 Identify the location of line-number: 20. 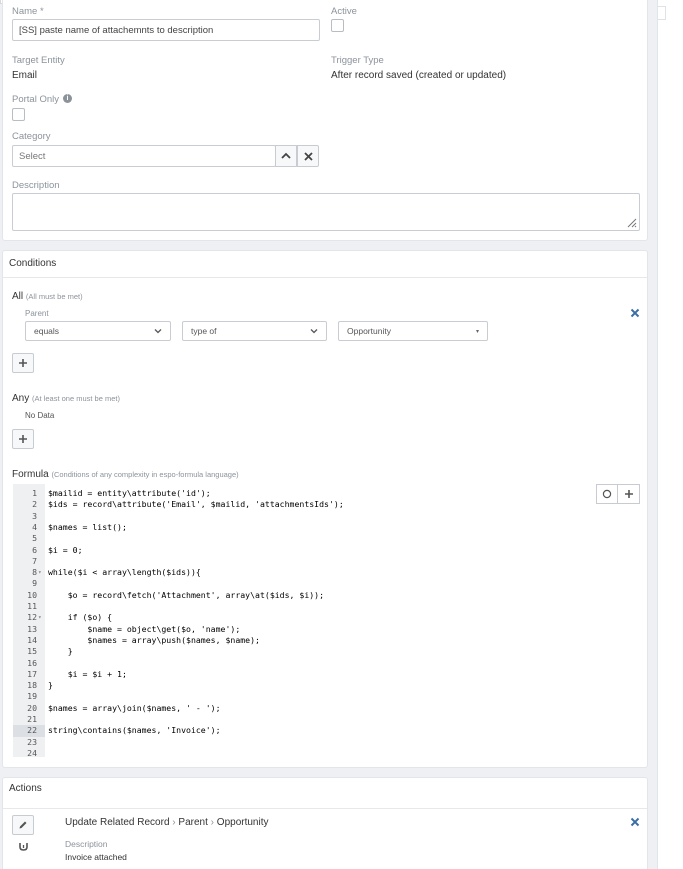
(32, 707).